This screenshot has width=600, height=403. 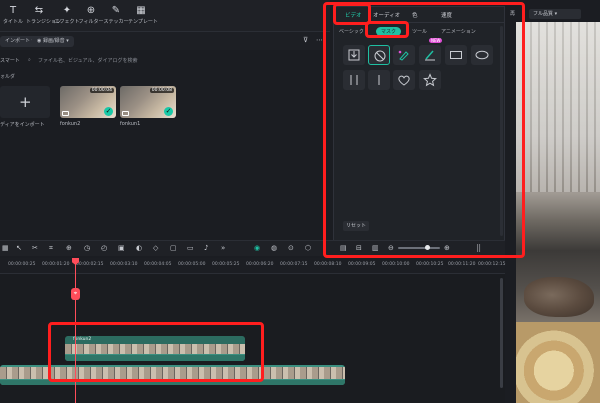 What do you see at coordinates (10, 60) in the screenshot?
I see `smart-label: スマート` at bounding box center [10, 60].